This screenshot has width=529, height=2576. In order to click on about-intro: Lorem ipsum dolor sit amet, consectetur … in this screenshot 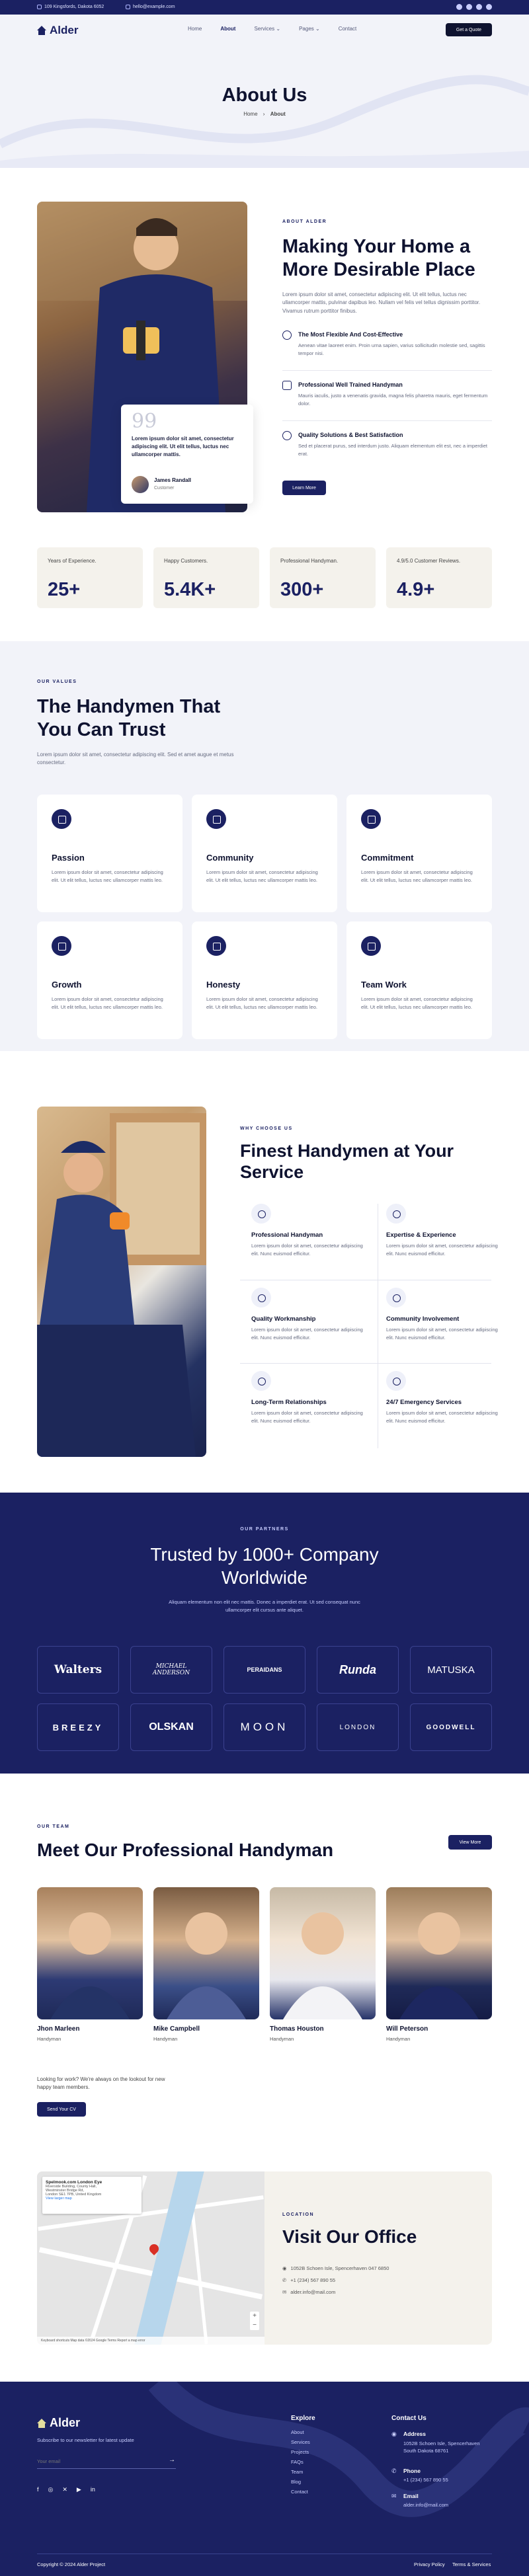, I will do `click(381, 303)`.